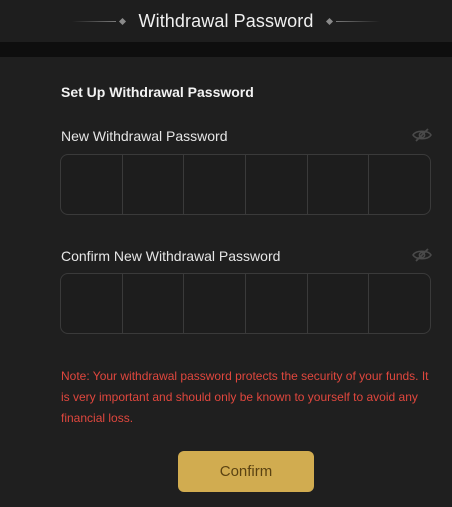 This screenshot has width=452, height=507. What do you see at coordinates (246, 471) in the screenshot?
I see `confirm-button: Confirm` at bounding box center [246, 471].